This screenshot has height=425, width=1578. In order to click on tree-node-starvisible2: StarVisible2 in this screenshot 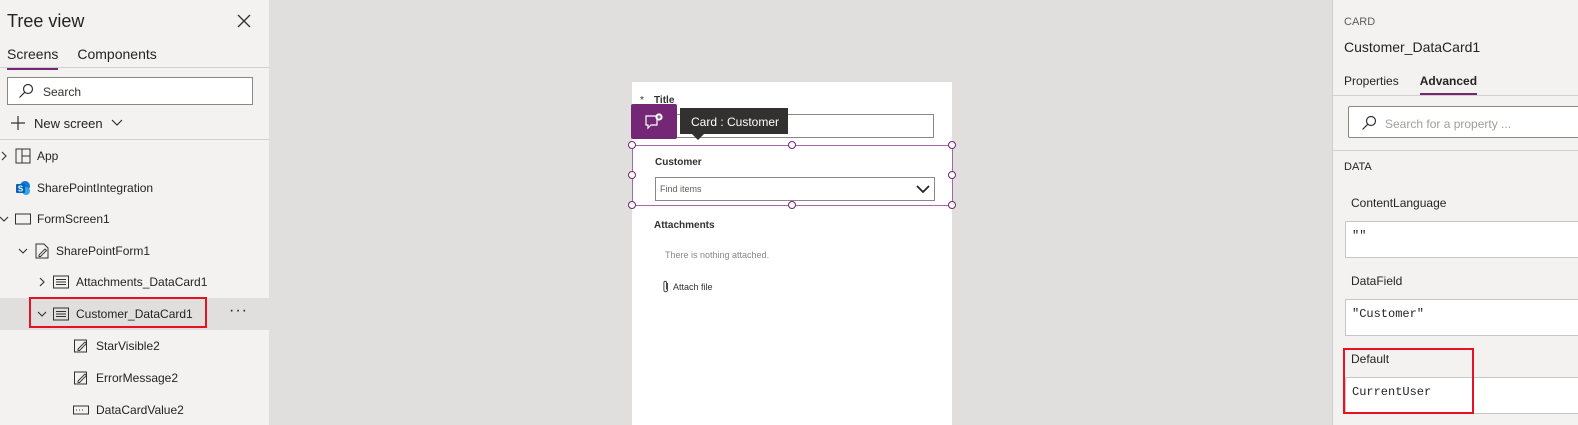, I will do `click(134, 346)`.